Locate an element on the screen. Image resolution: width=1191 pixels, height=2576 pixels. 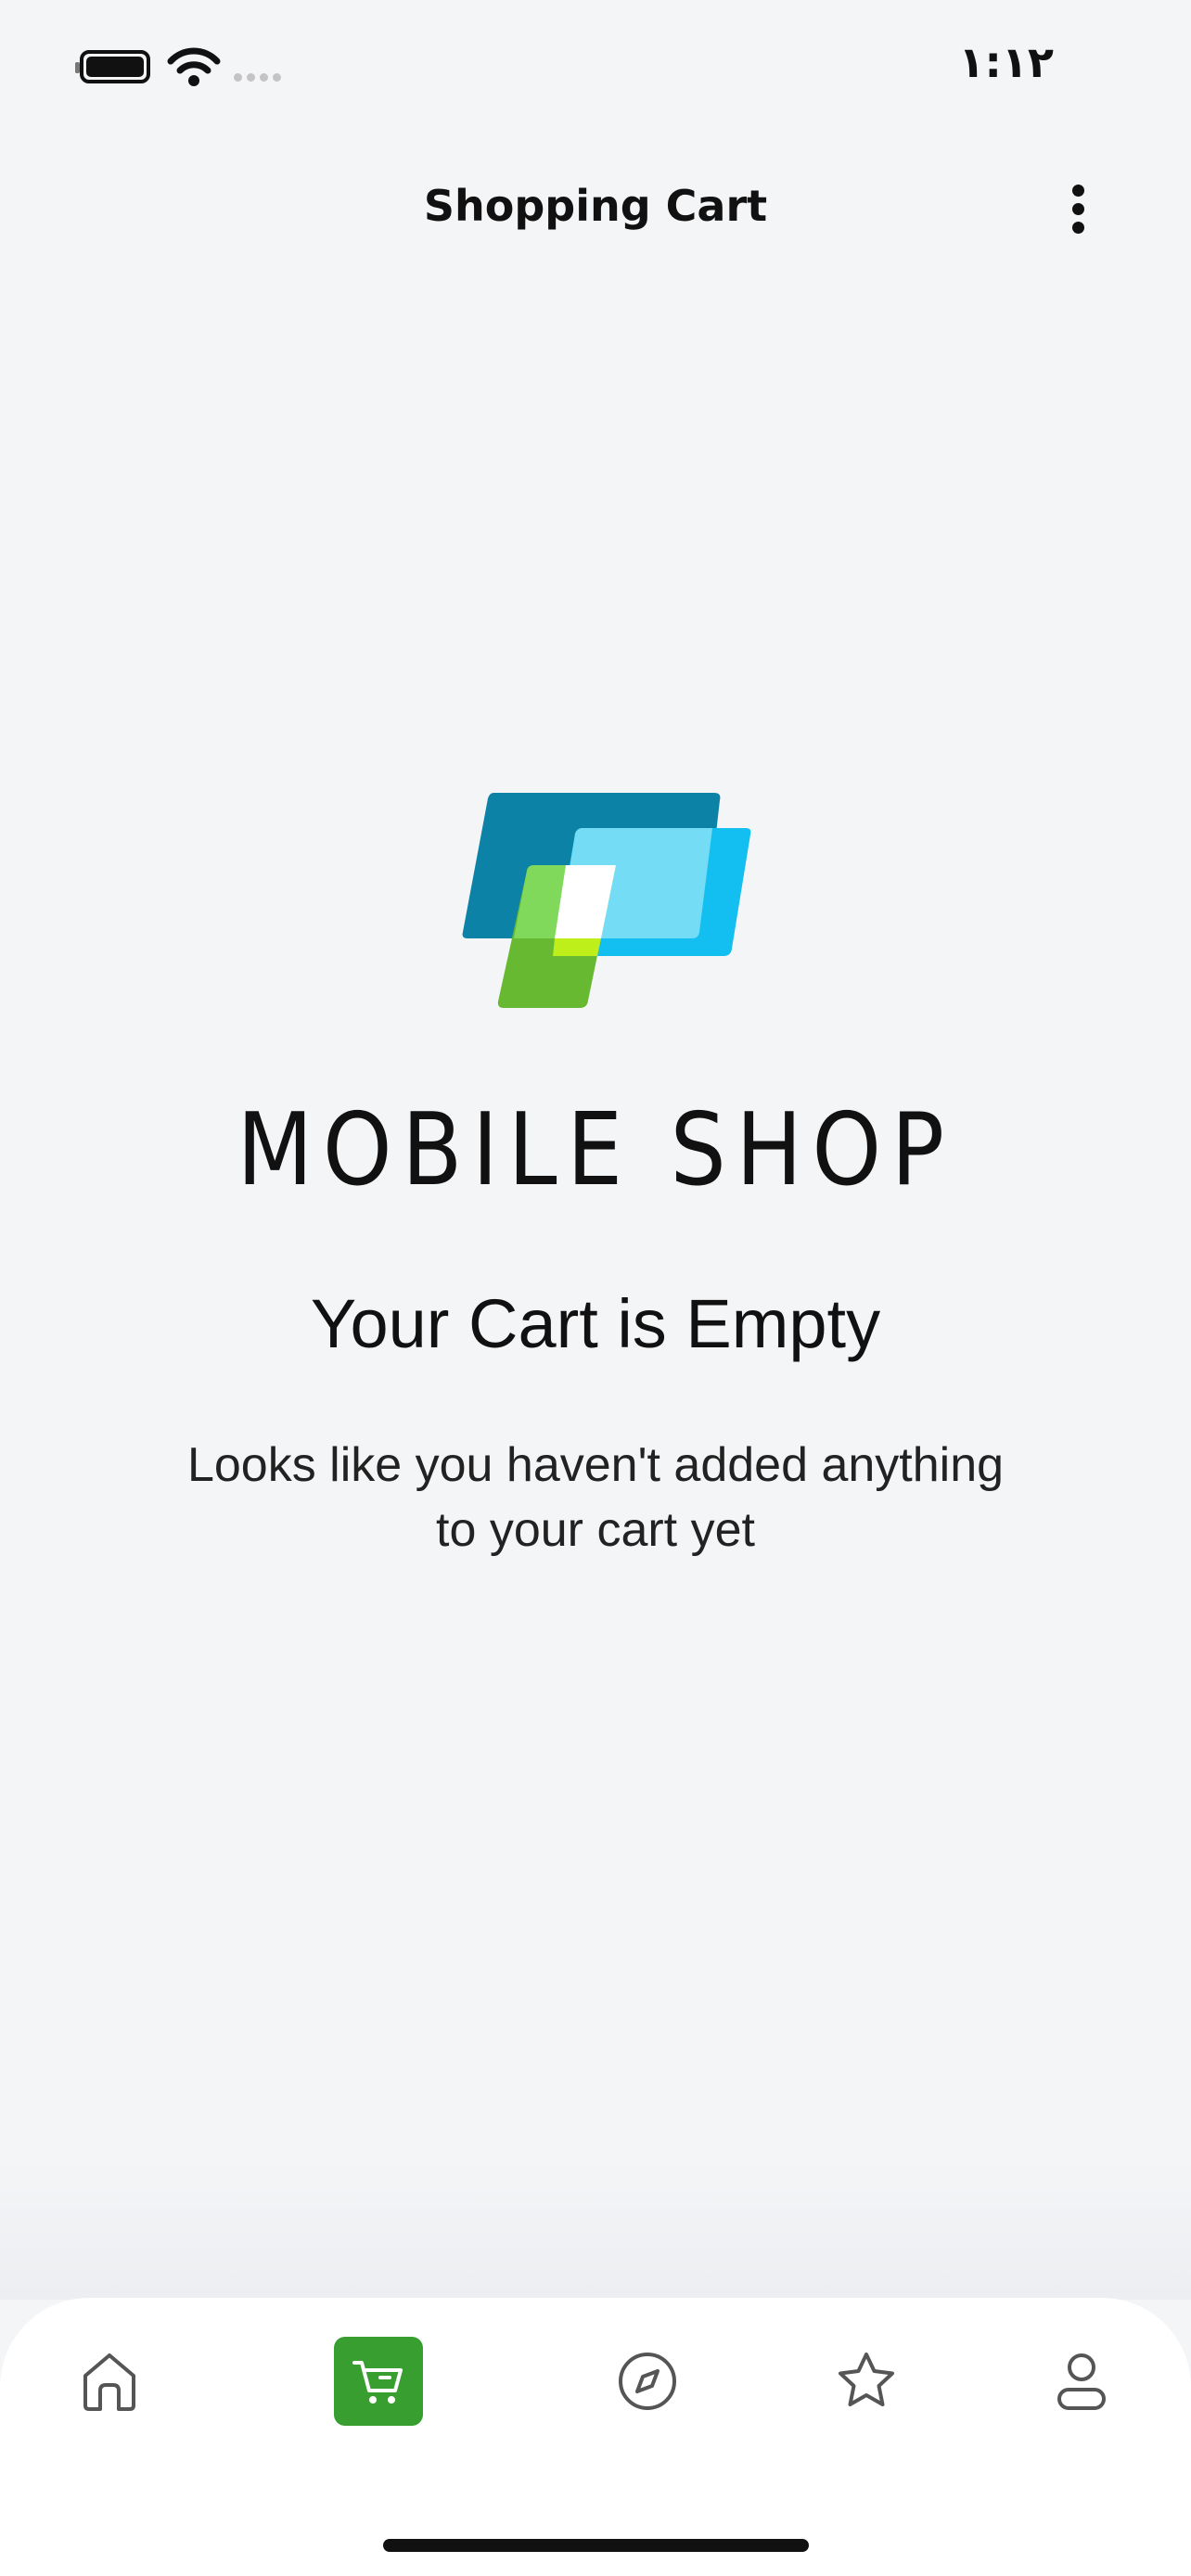
mobile-shop-logo-icon is located at coordinates (606, 900).